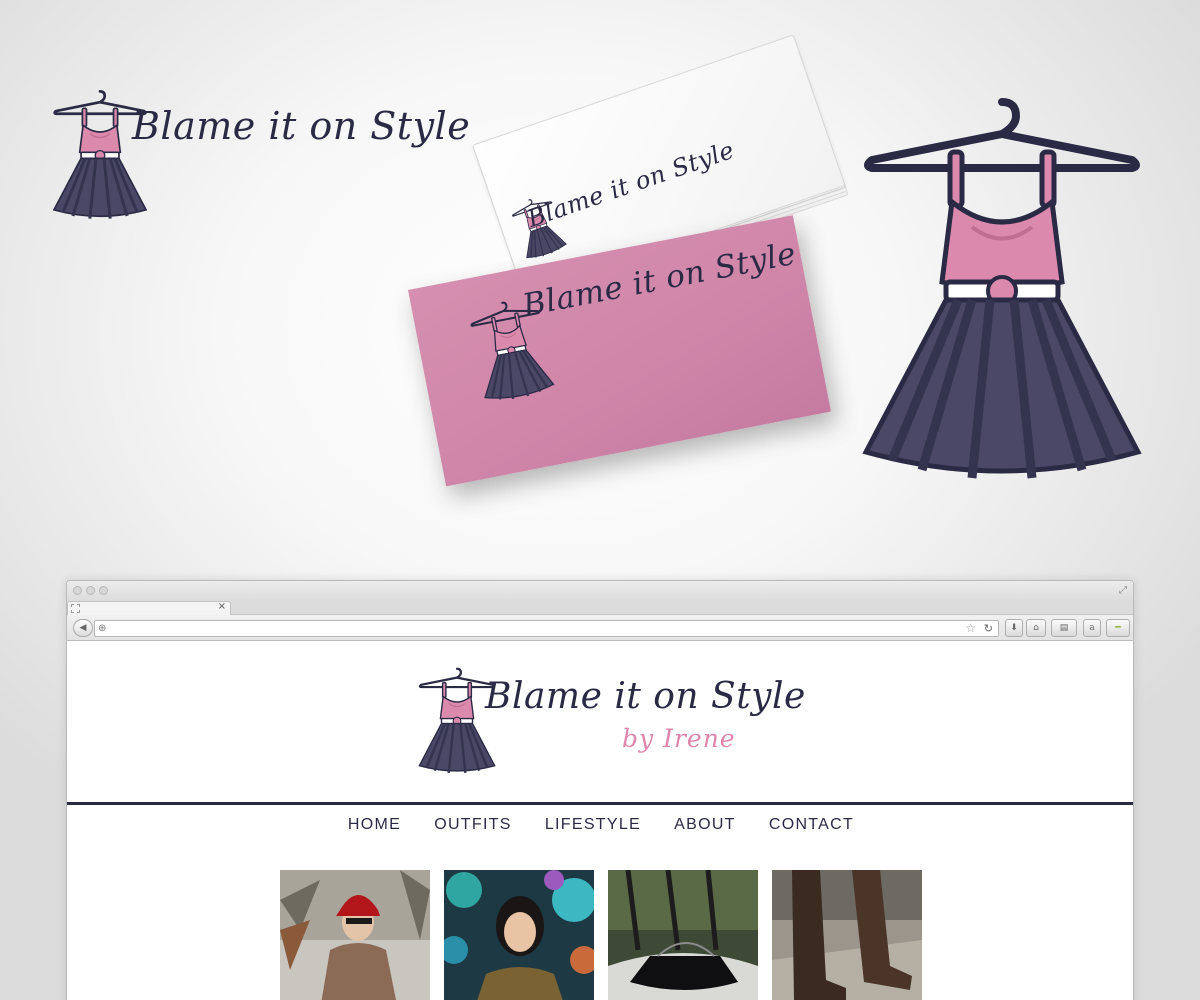  What do you see at coordinates (222, 606) in the screenshot?
I see `tab-close-icon: ×` at bounding box center [222, 606].